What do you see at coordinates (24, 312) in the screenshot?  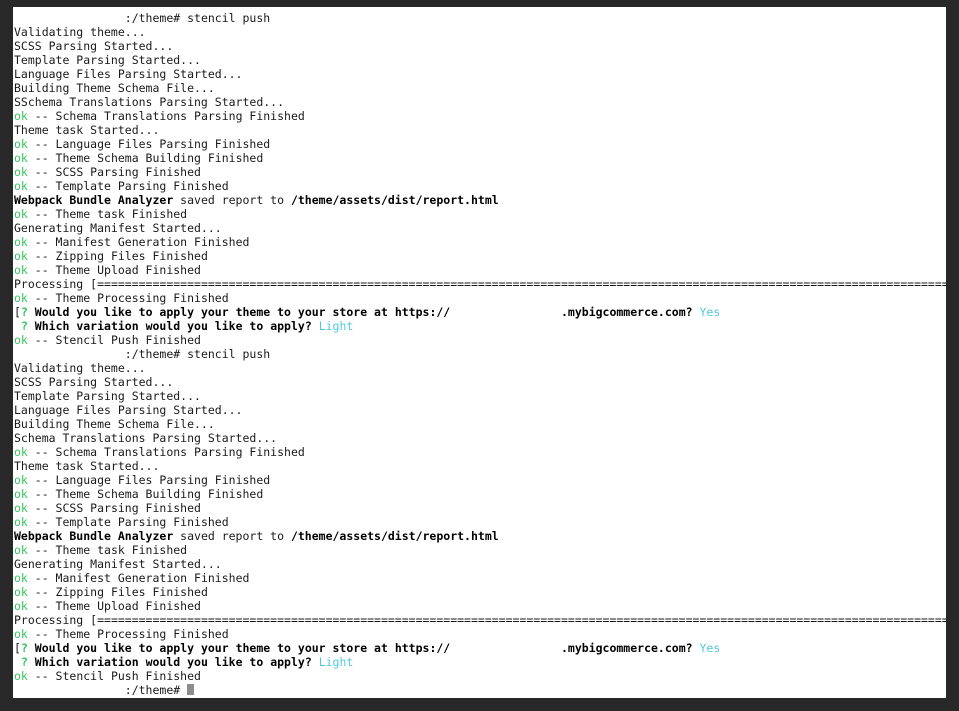 I see `question-mark-icon: ?` at bounding box center [24, 312].